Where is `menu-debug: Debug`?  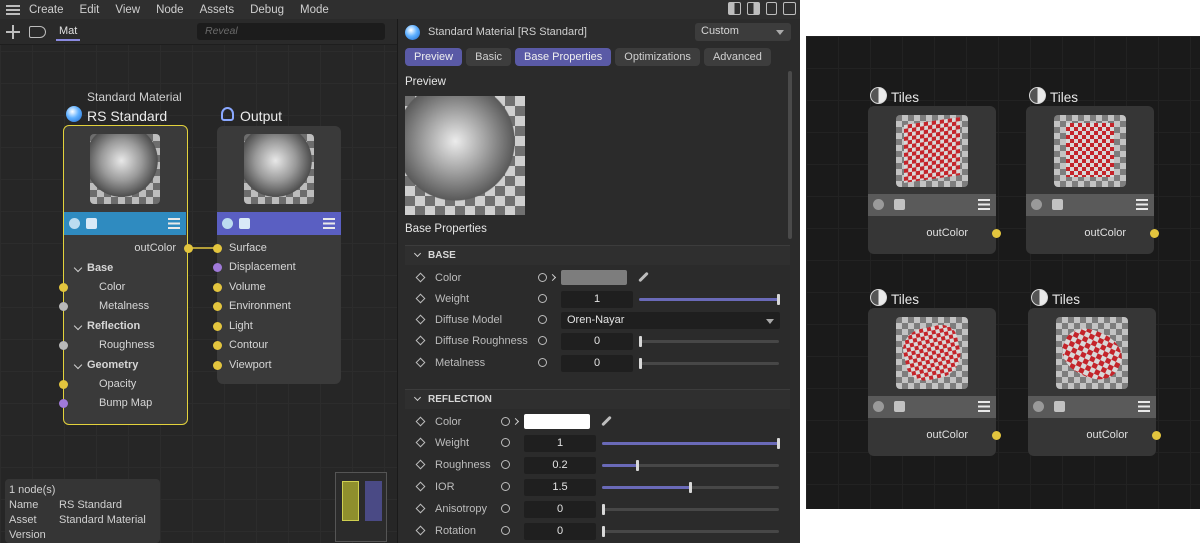 menu-debug: Debug is located at coordinates (267, 10).